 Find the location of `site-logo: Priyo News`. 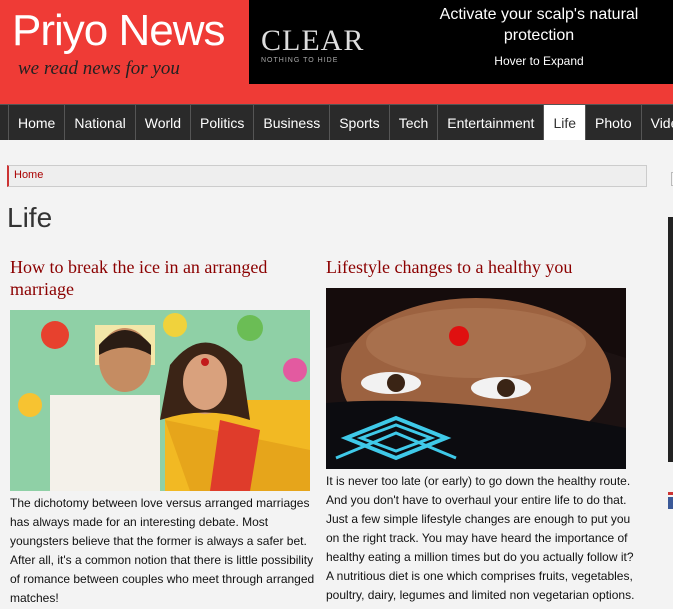

site-logo: Priyo News is located at coordinates (118, 31).